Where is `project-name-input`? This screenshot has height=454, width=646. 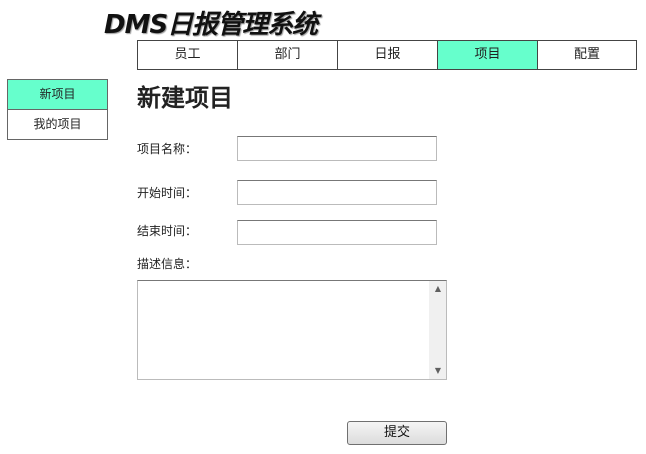
project-name-input is located at coordinates (337, 148).